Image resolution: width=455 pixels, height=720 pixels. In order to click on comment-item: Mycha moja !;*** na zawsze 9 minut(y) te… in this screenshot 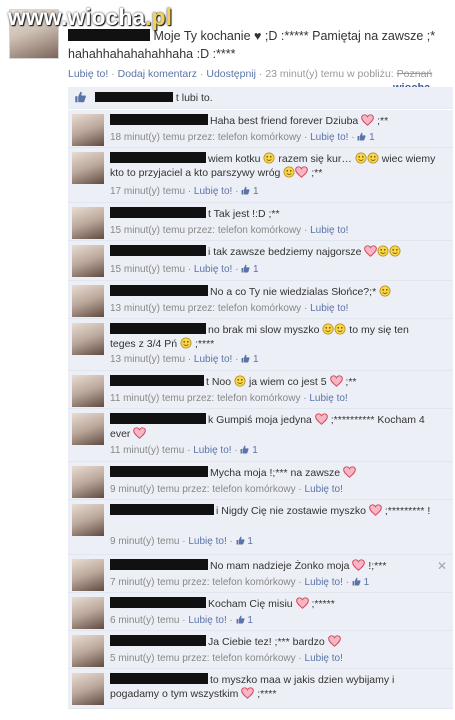, I will do `click(260, 481)`.